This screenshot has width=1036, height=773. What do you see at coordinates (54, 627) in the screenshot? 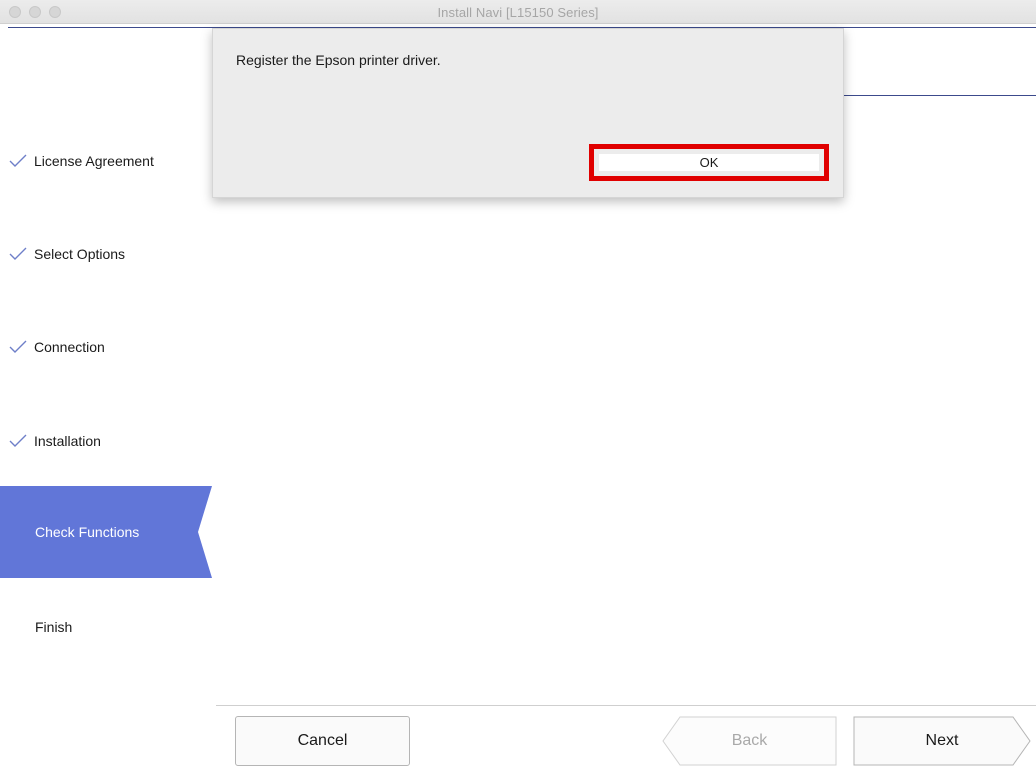
I see `step-label: Finish` at bounding box center [54, 627].